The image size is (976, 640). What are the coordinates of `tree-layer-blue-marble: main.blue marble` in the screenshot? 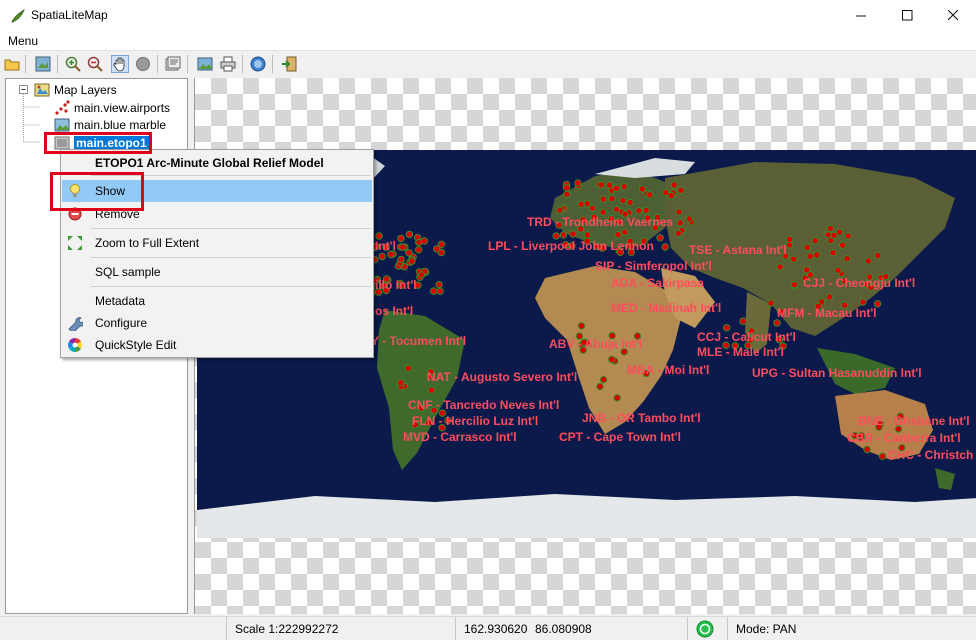 It's located at (110, 124).